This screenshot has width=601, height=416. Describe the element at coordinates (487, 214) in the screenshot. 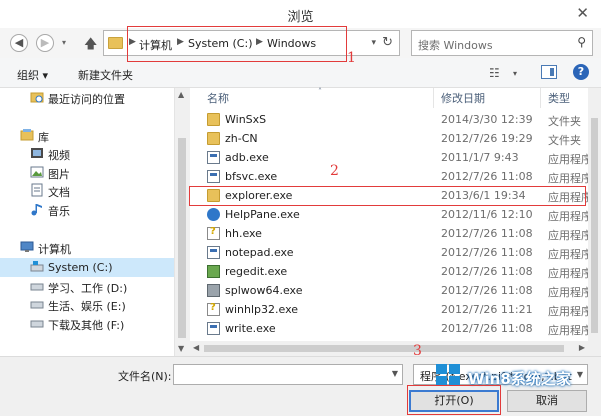

I see `file-date: 2012/11/6 12:10` at that location.